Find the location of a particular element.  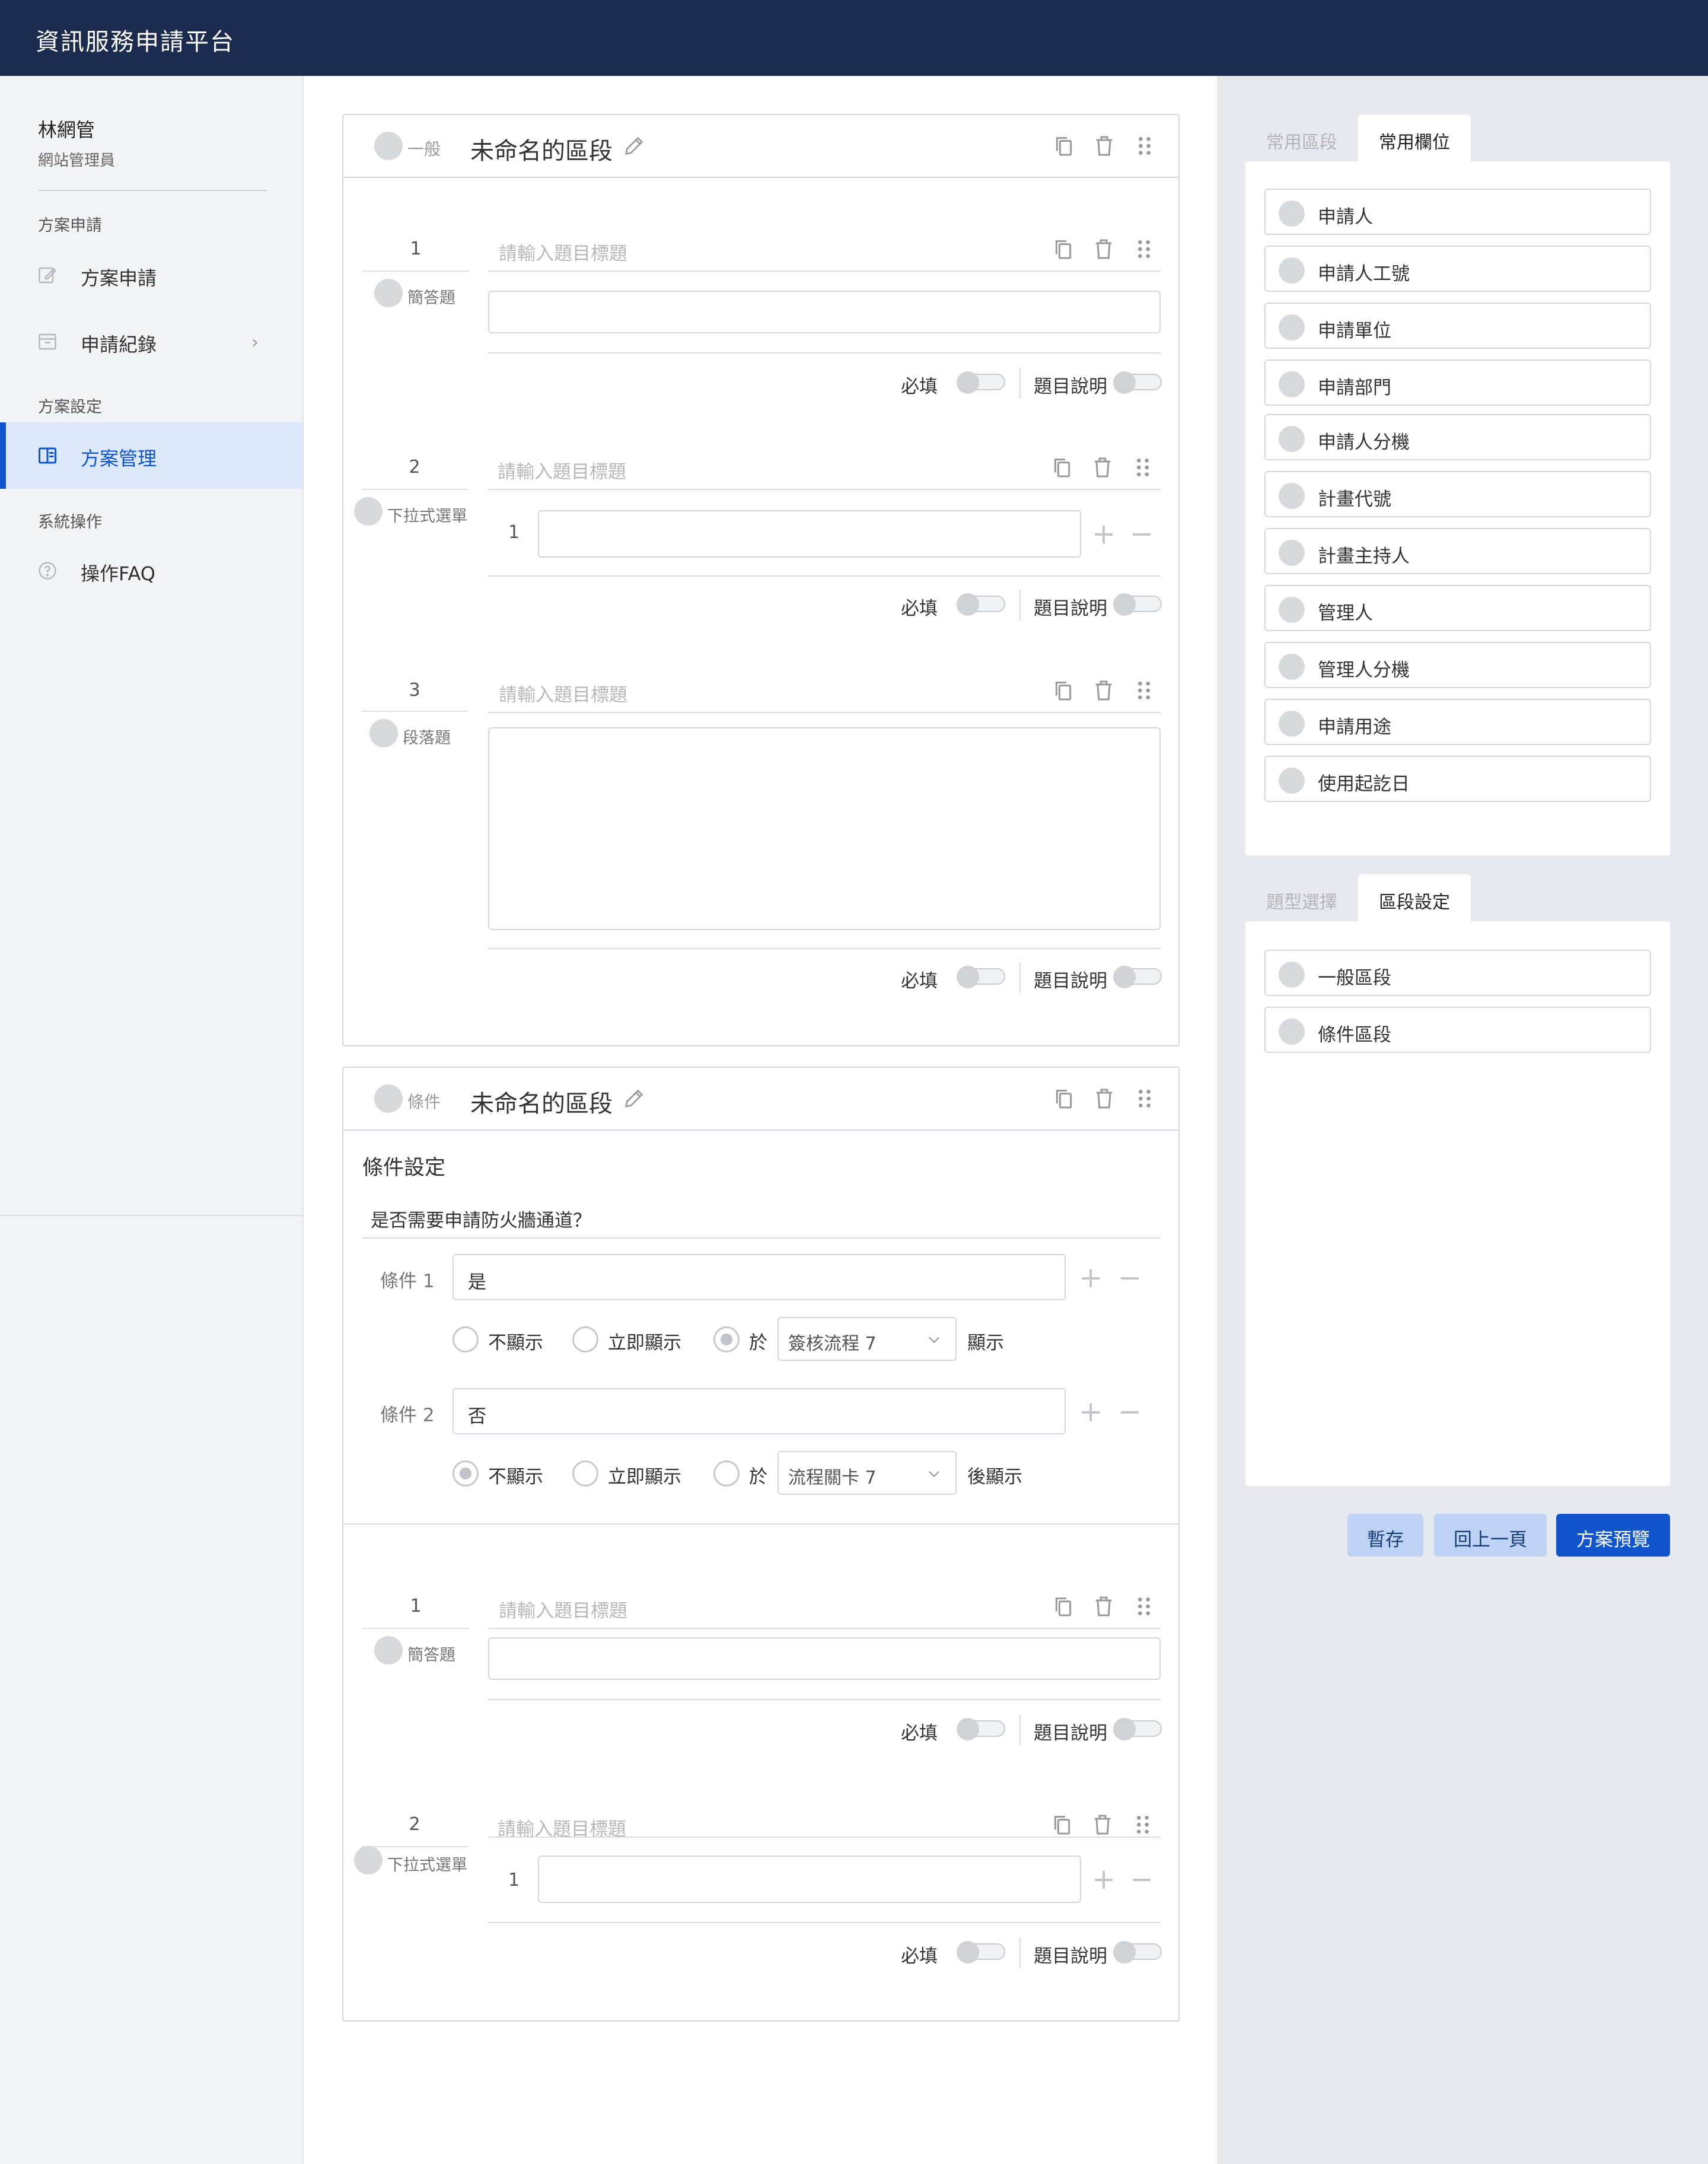

preview-button: 方案預覽 is located at coordinates (1613, 1535).